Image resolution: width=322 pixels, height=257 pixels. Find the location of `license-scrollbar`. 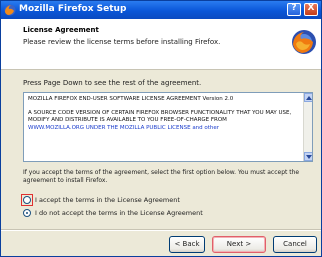

license-scrollbar is located at coordinates (307, 127).